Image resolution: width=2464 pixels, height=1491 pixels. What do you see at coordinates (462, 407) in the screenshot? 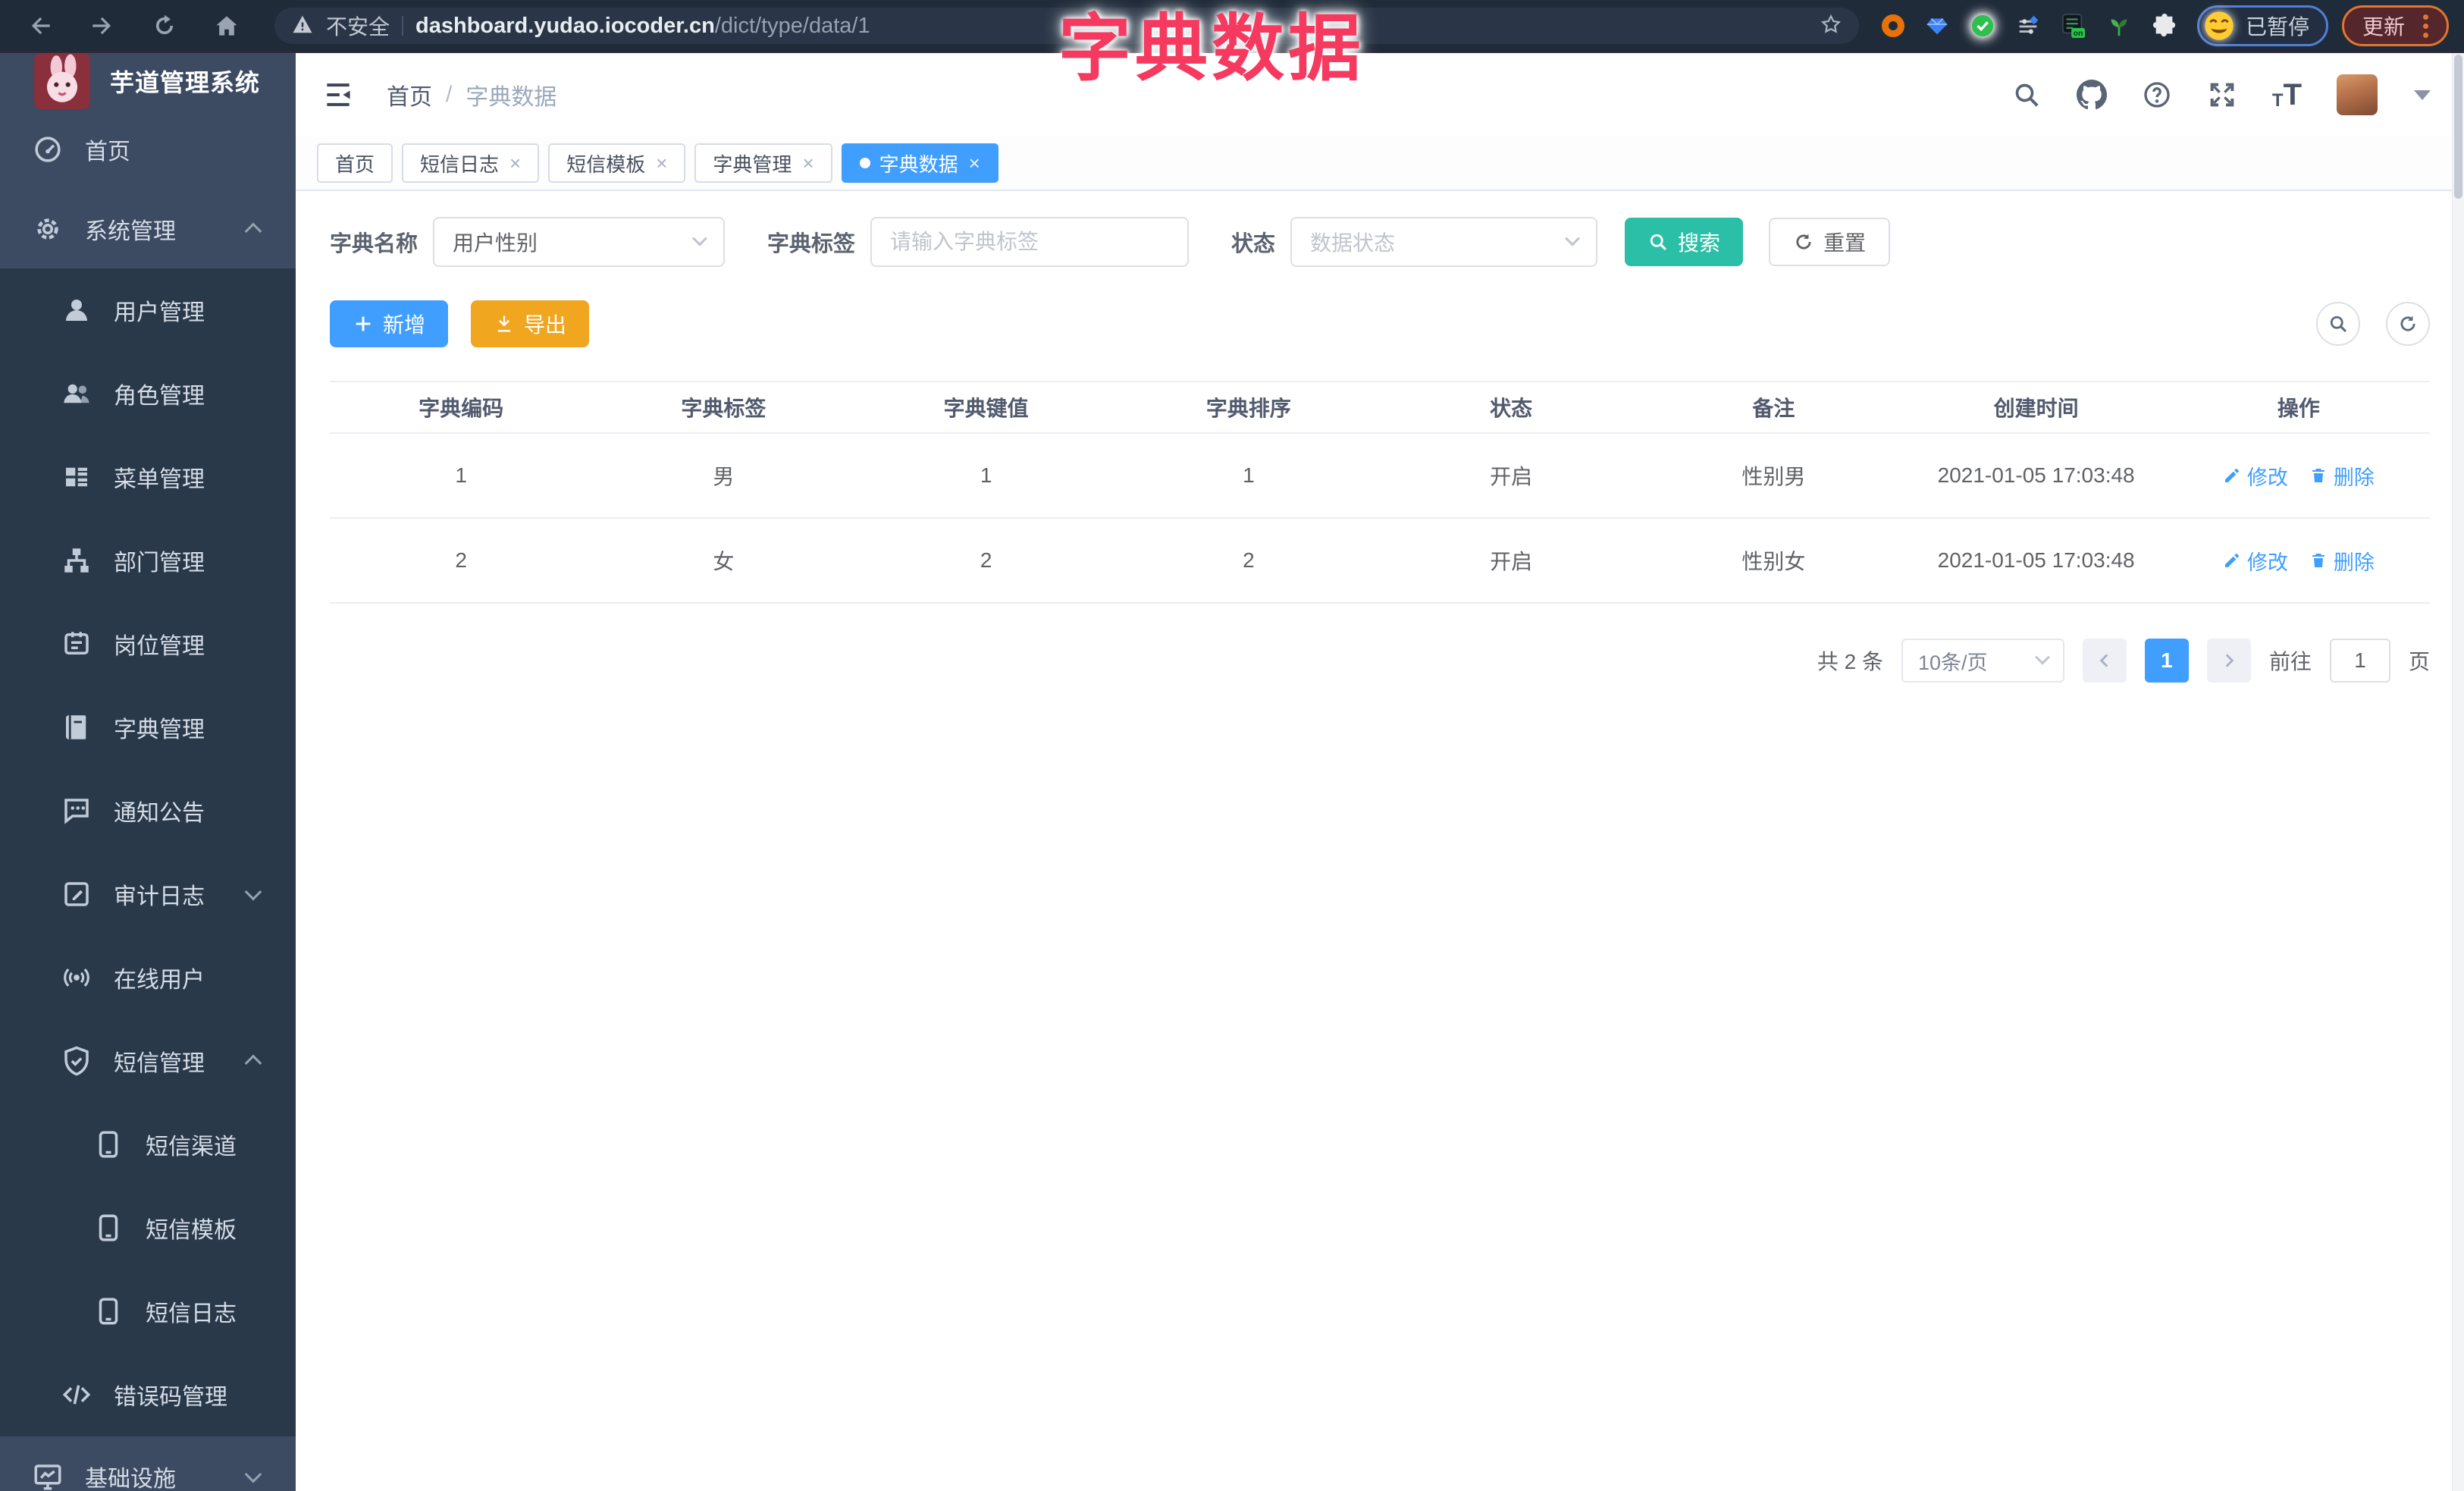
I see `column-header: 字典编码` at bounding box center [462, 407].